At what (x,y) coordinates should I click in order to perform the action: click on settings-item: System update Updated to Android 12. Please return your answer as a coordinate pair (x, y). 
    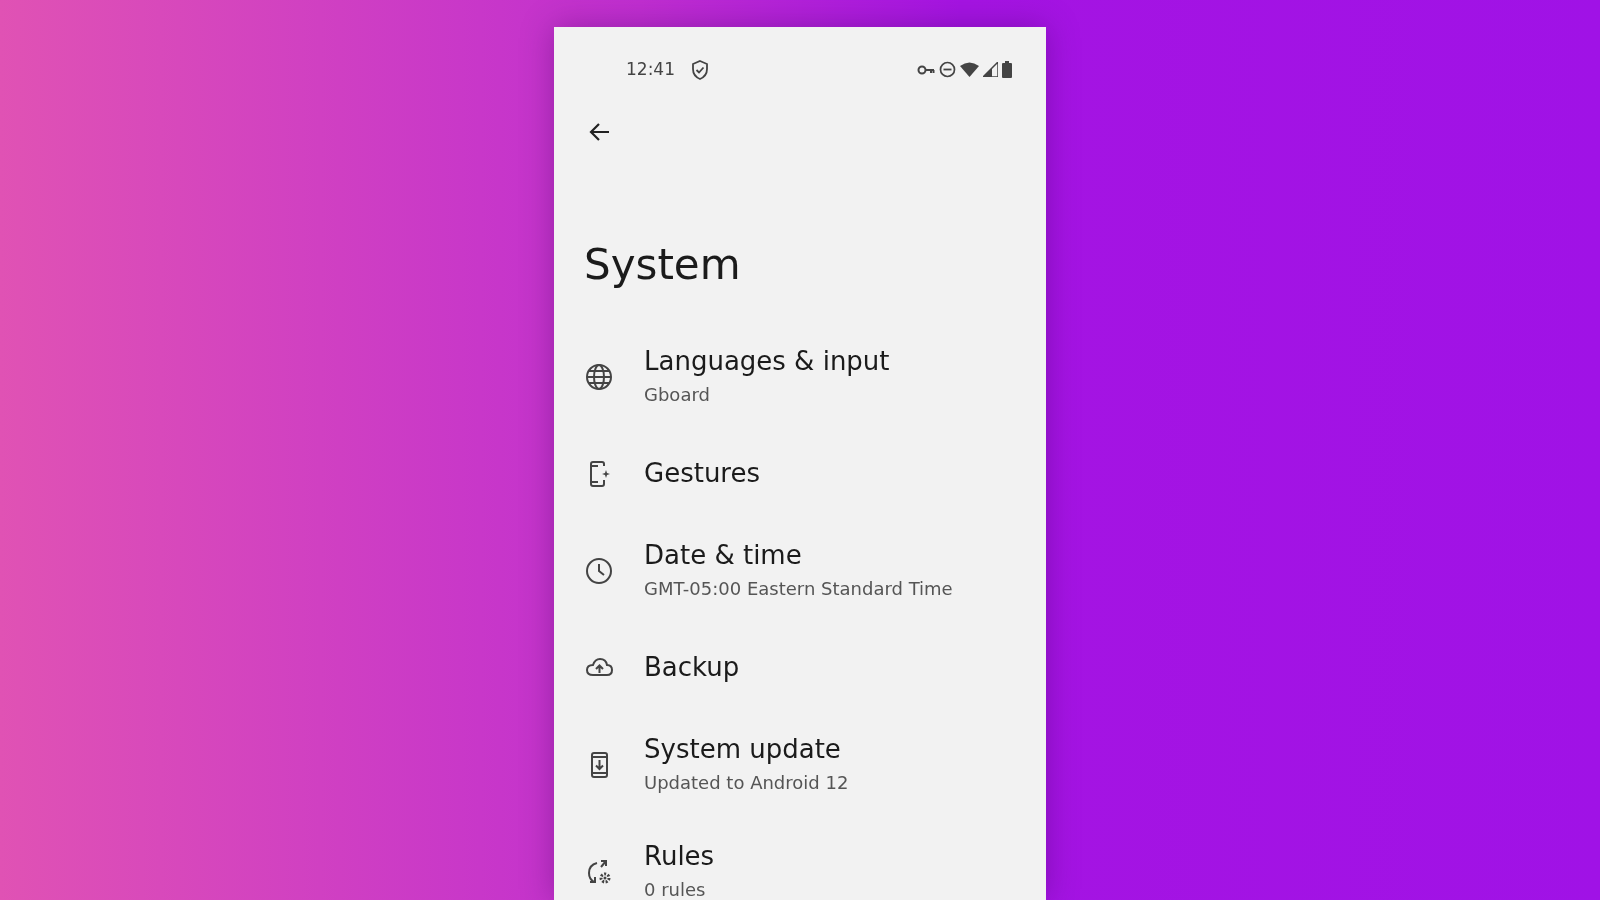
    Looking at the image, I should click on (800, 765).